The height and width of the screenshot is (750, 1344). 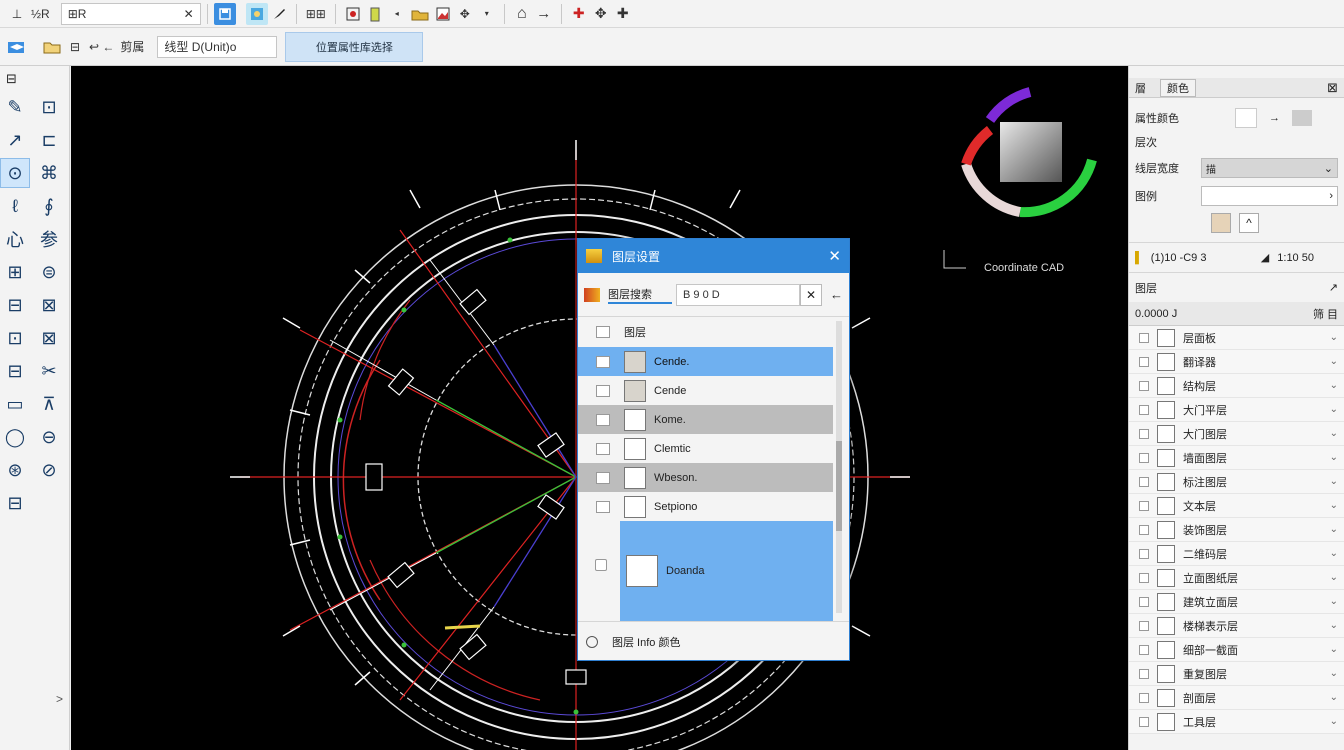 I want to click on tool-button: ⊼, so click(x=49, y=404).